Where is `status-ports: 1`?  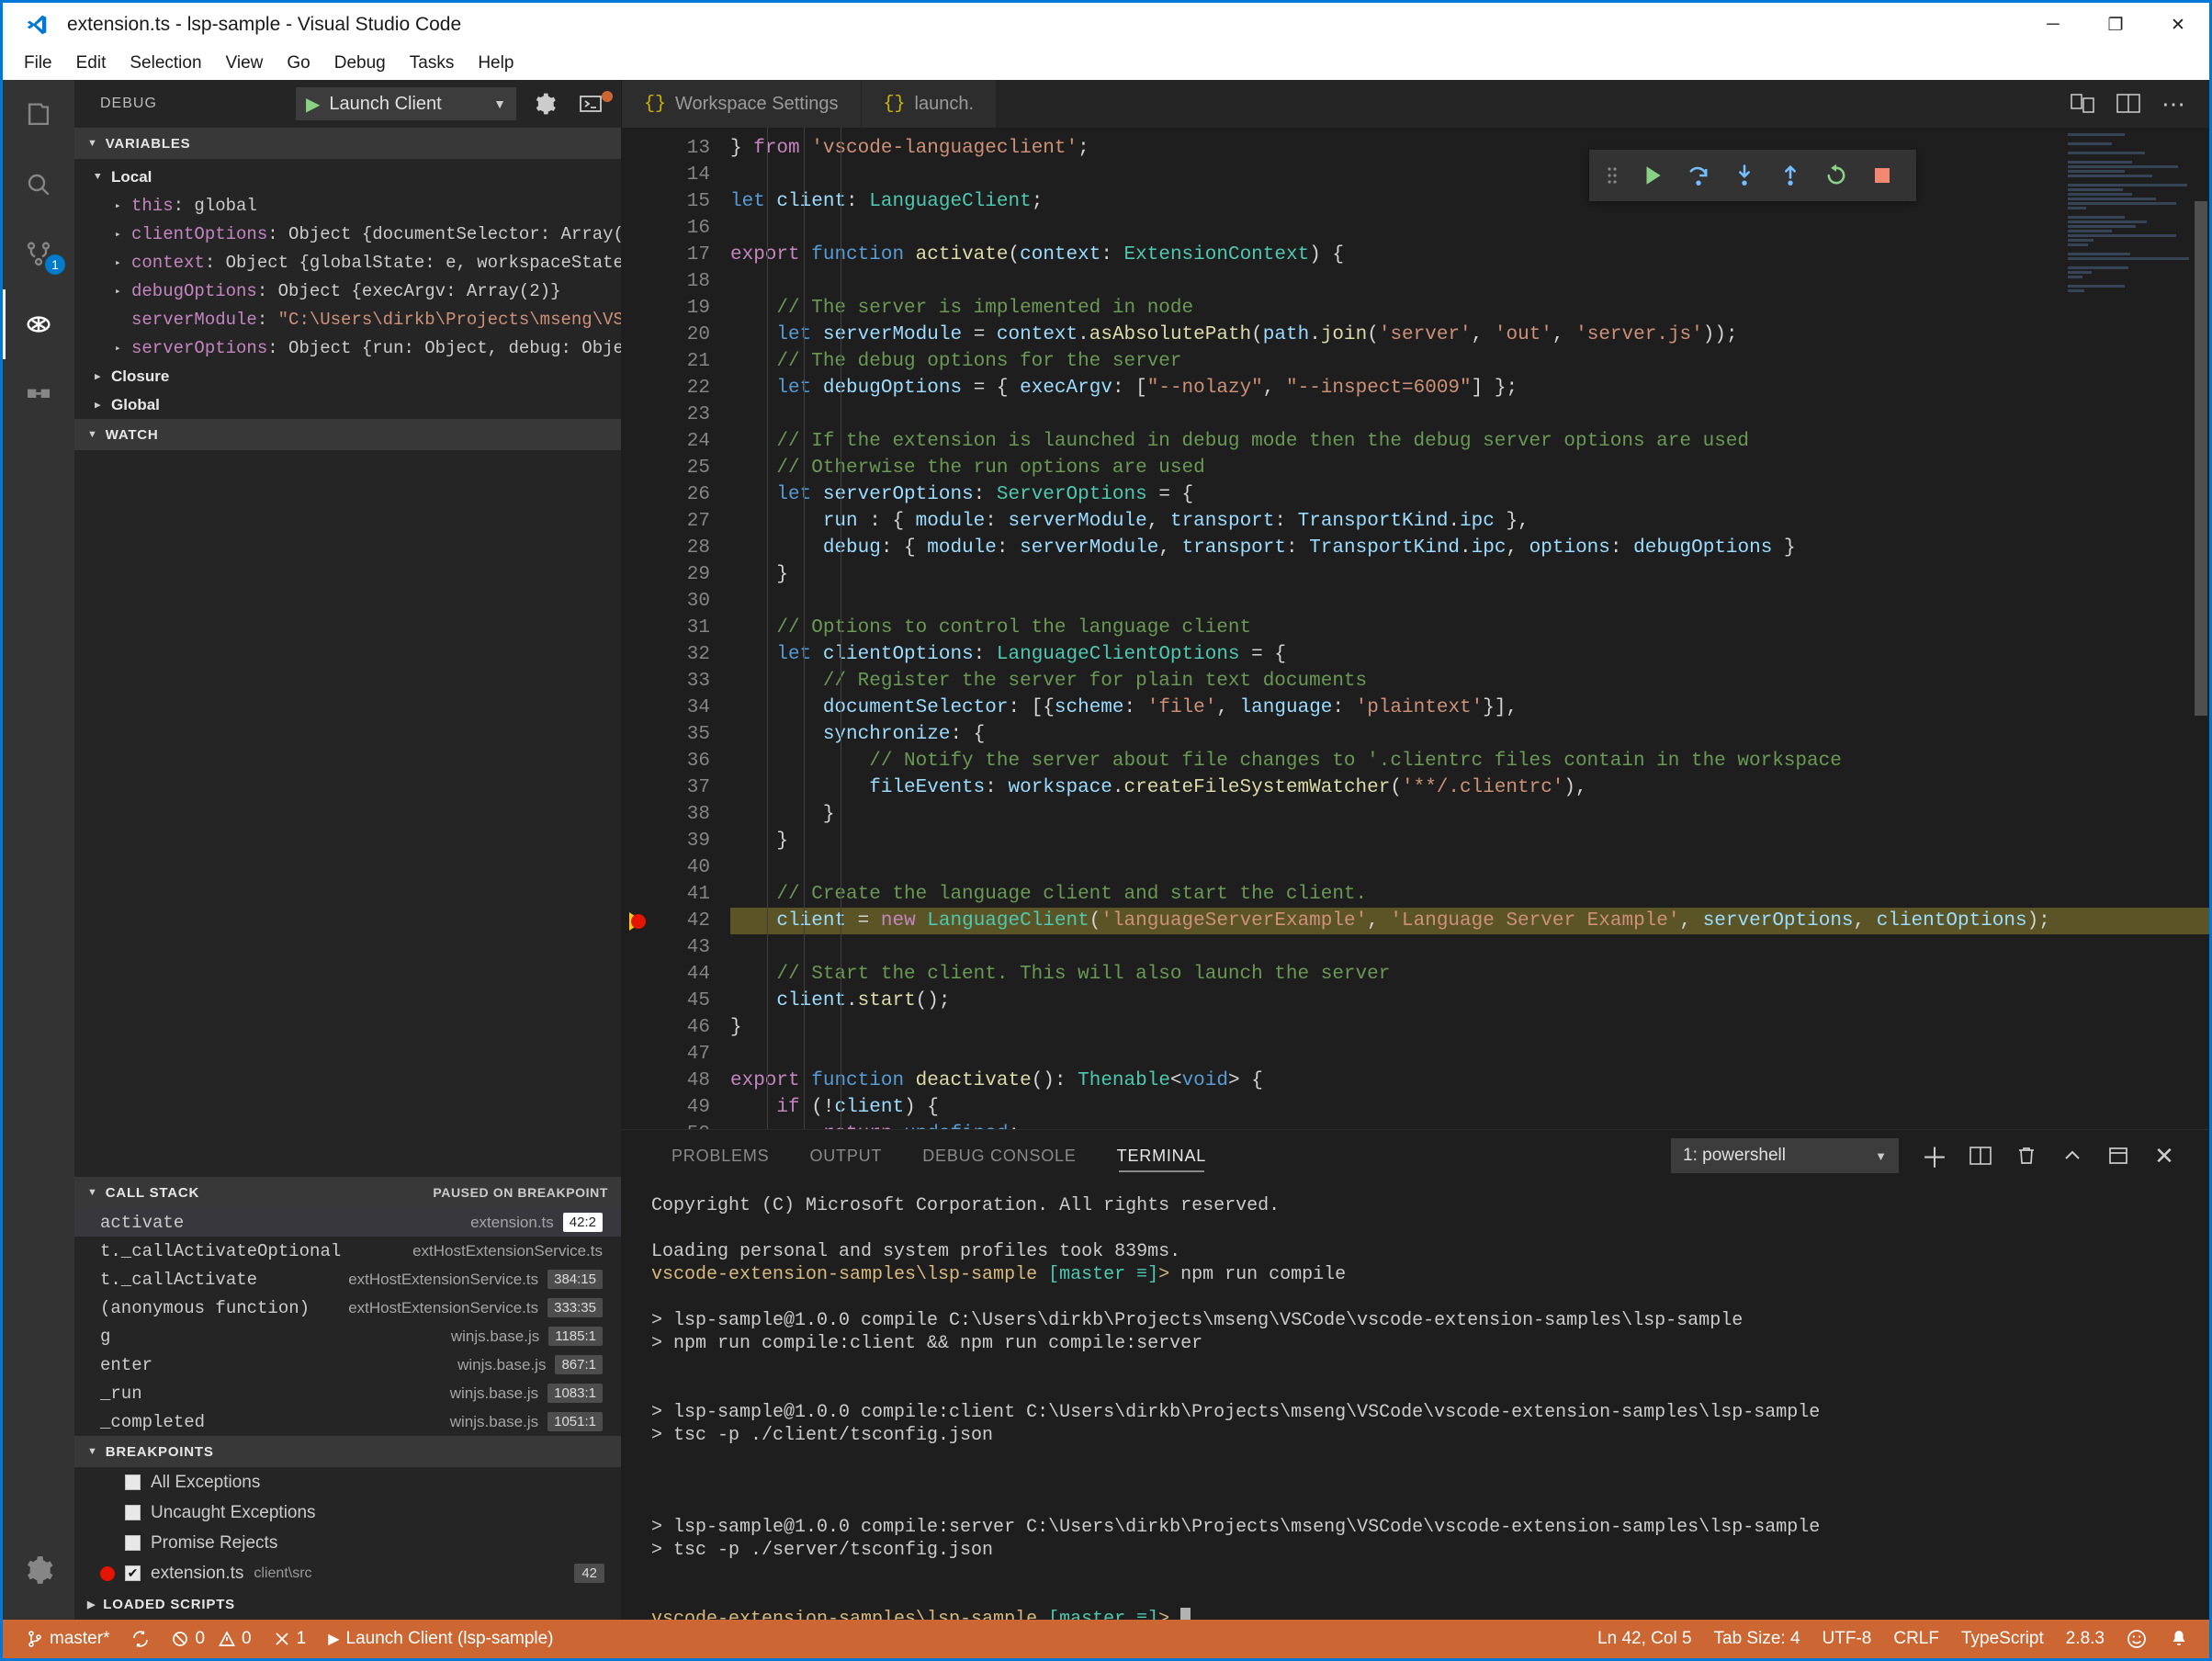
status-ports: 1 is located at coordinates (290, 1639).